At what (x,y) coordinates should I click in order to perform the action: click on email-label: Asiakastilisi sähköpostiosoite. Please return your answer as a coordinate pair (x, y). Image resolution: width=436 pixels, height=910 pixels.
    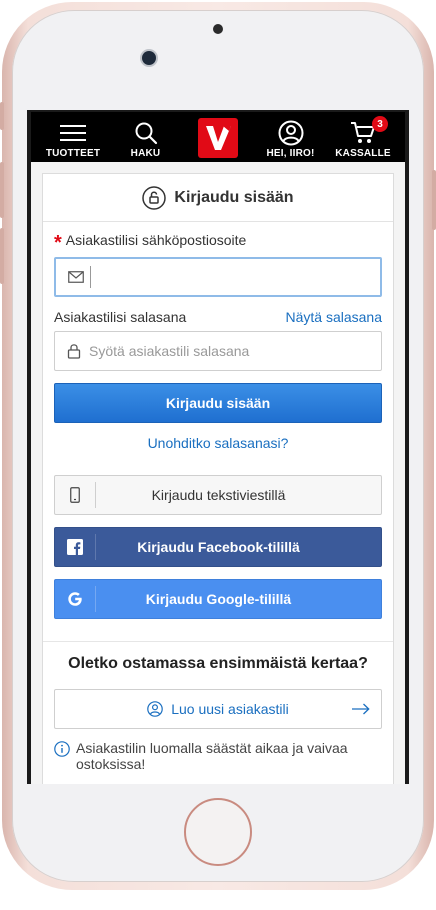
    Looking at the image, I should click on (156, 240).